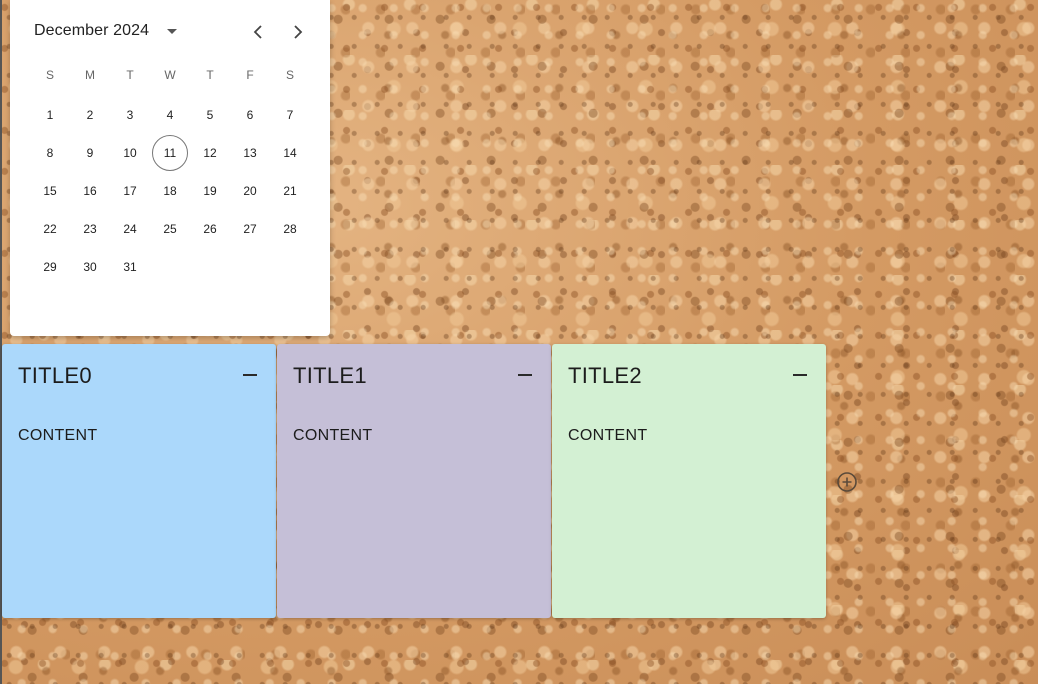 Image resolution: width=1038 pixels, height=684 pixels. I want to click on calendar-day: 1, so click(50, 115).